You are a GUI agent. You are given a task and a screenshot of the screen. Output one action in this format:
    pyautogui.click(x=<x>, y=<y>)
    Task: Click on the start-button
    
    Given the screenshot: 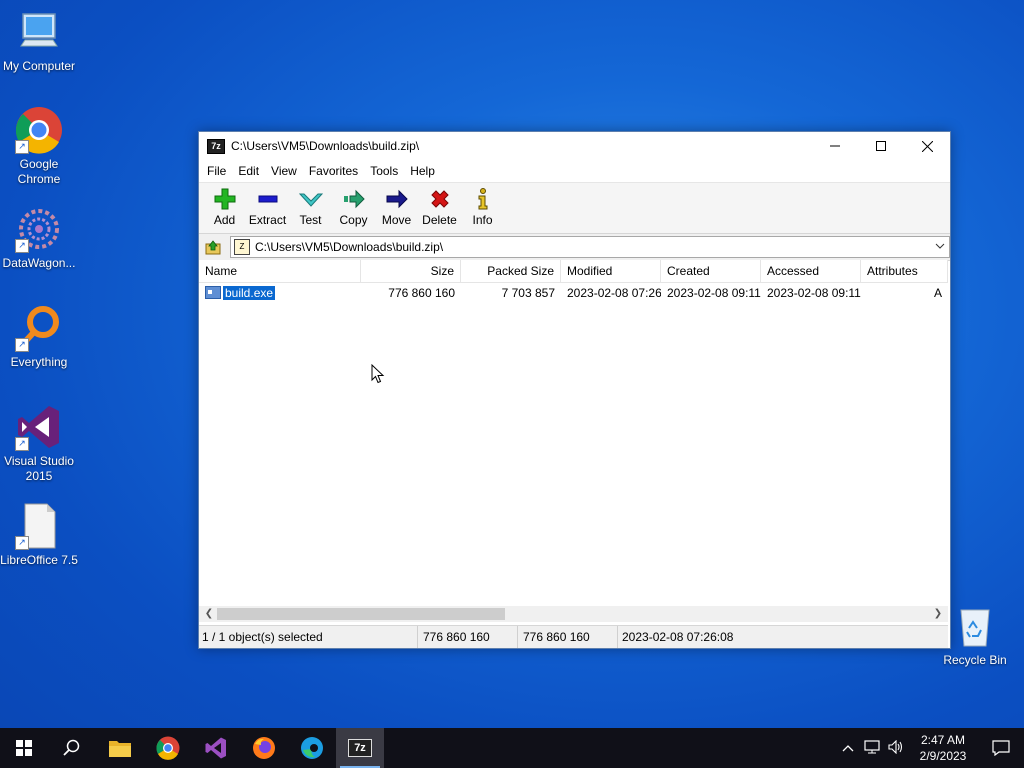 What is the action you would take?
    pyautogui.click(x=24, y=748)
    